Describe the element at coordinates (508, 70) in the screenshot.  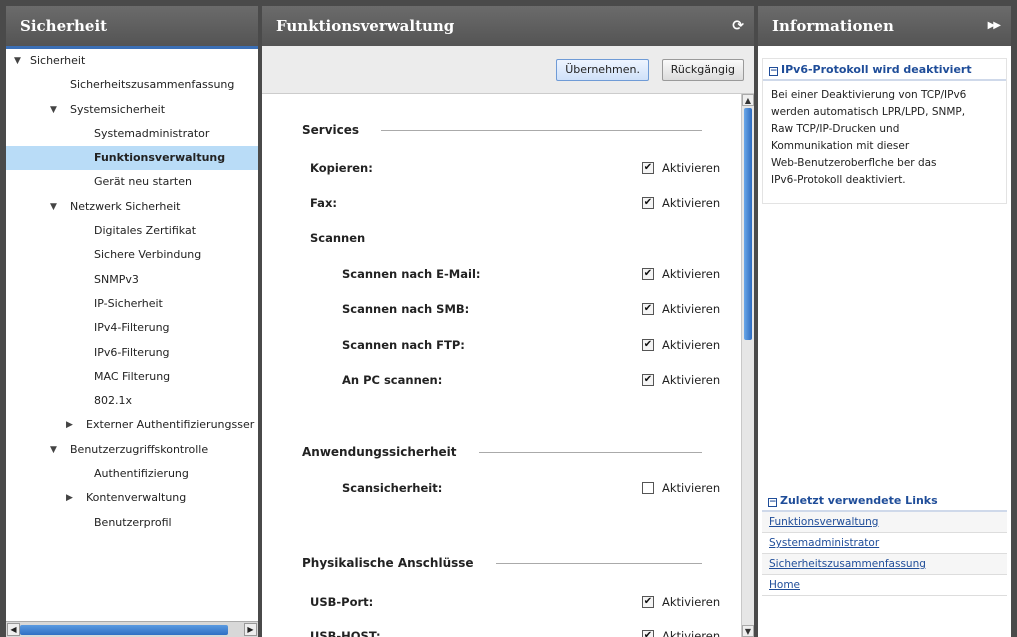
I see `toolbar: Übernehmen. Rückgängig` at that location.